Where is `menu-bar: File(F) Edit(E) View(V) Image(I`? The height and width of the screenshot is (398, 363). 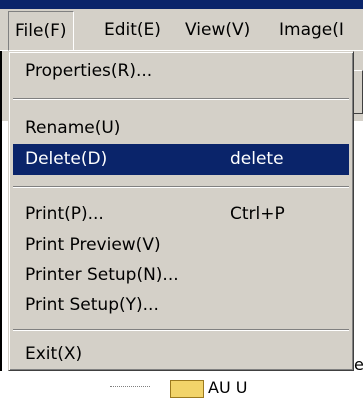
menu-bar: File(F) Edit(E) View(V) Image(I is located at coordinates (181, 30).